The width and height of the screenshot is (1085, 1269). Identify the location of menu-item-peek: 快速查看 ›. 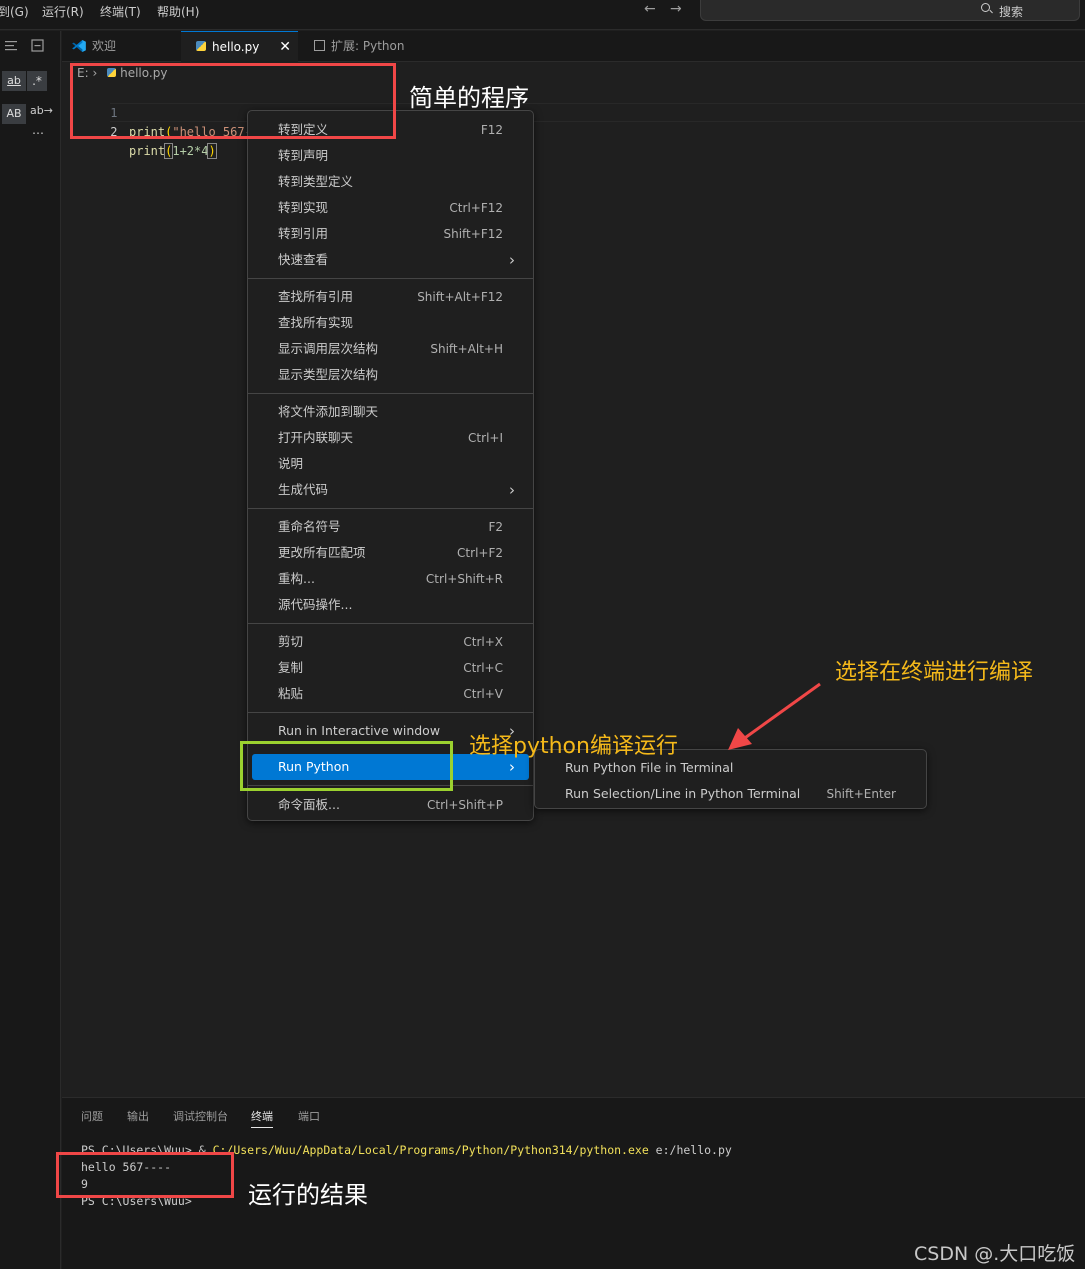
(390, 260).